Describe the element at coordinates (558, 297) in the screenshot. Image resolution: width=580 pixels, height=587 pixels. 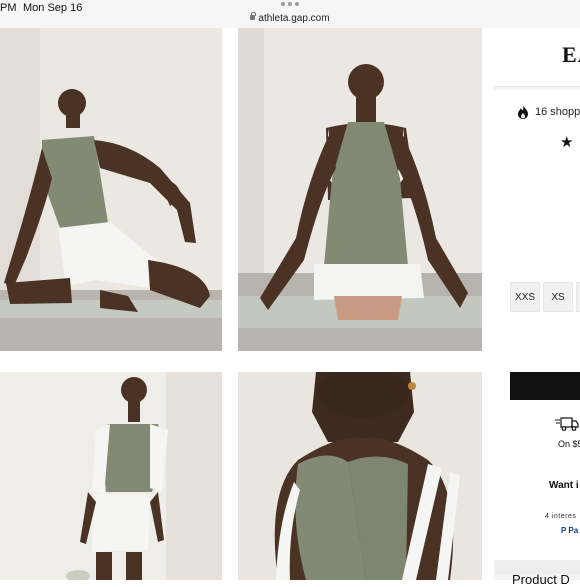
I see `size-xs-button: XS` at that location.